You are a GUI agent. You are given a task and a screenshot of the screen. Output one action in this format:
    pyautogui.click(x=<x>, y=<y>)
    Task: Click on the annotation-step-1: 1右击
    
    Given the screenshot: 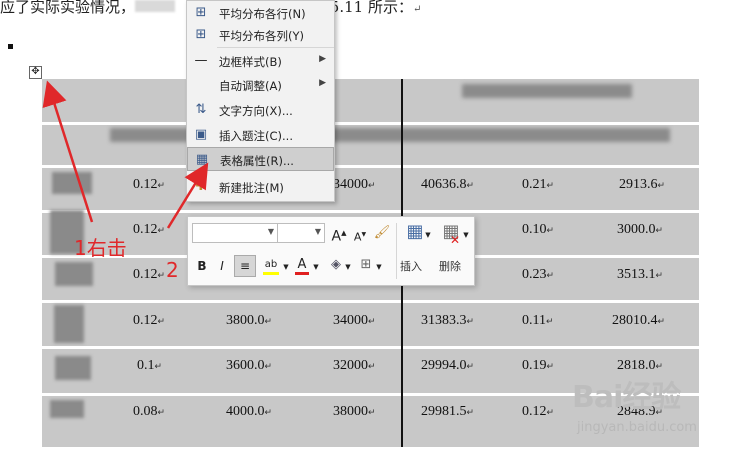 What is the action you would take?
    pyautogui.click(x=100, y=248)
    